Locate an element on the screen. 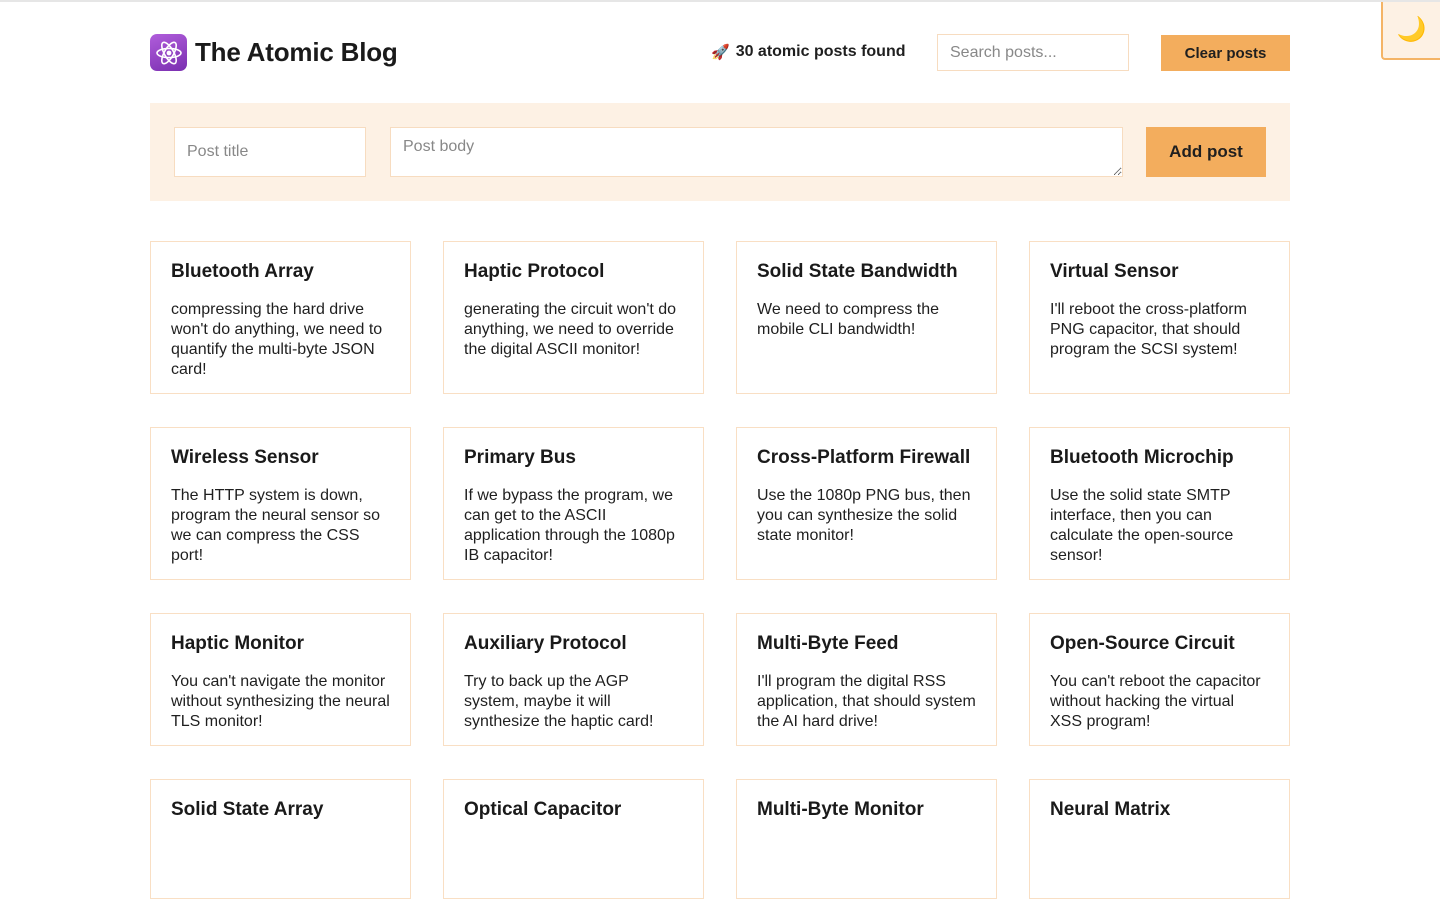 This screenshot has width=1440, height=899. logo: The Atomic Blog is located at coordinates (274, 52).